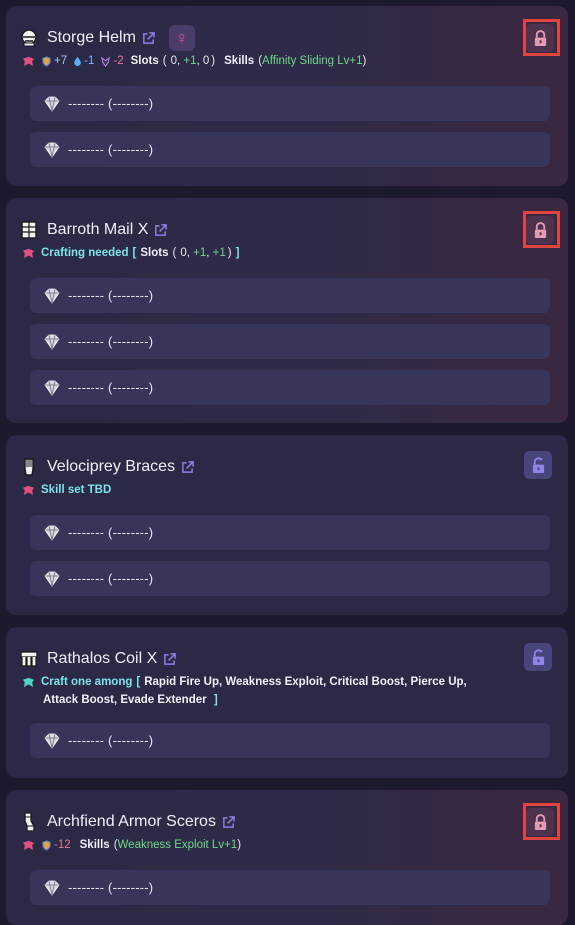  Describe the element at coordinates (87, 682) in the screenshot. I see `craft-label: Craft one among` at that location.